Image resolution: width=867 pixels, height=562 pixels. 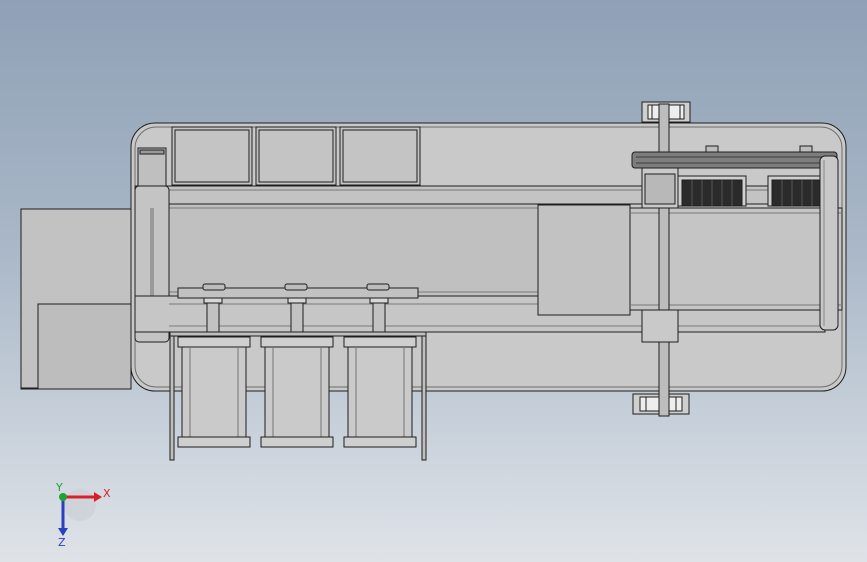 What do you see at coordinates (59, 487) in the screenshot?
I see `y-axis-label: Y` at bounding box center [59, 487].